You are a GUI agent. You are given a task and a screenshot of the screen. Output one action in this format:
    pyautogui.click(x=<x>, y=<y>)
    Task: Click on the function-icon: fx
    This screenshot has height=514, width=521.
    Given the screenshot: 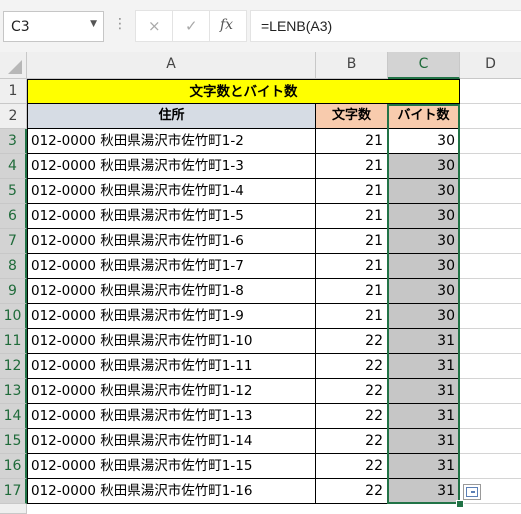 What is the action you would take?
    pyautogui.click(x=227, y=25)
    